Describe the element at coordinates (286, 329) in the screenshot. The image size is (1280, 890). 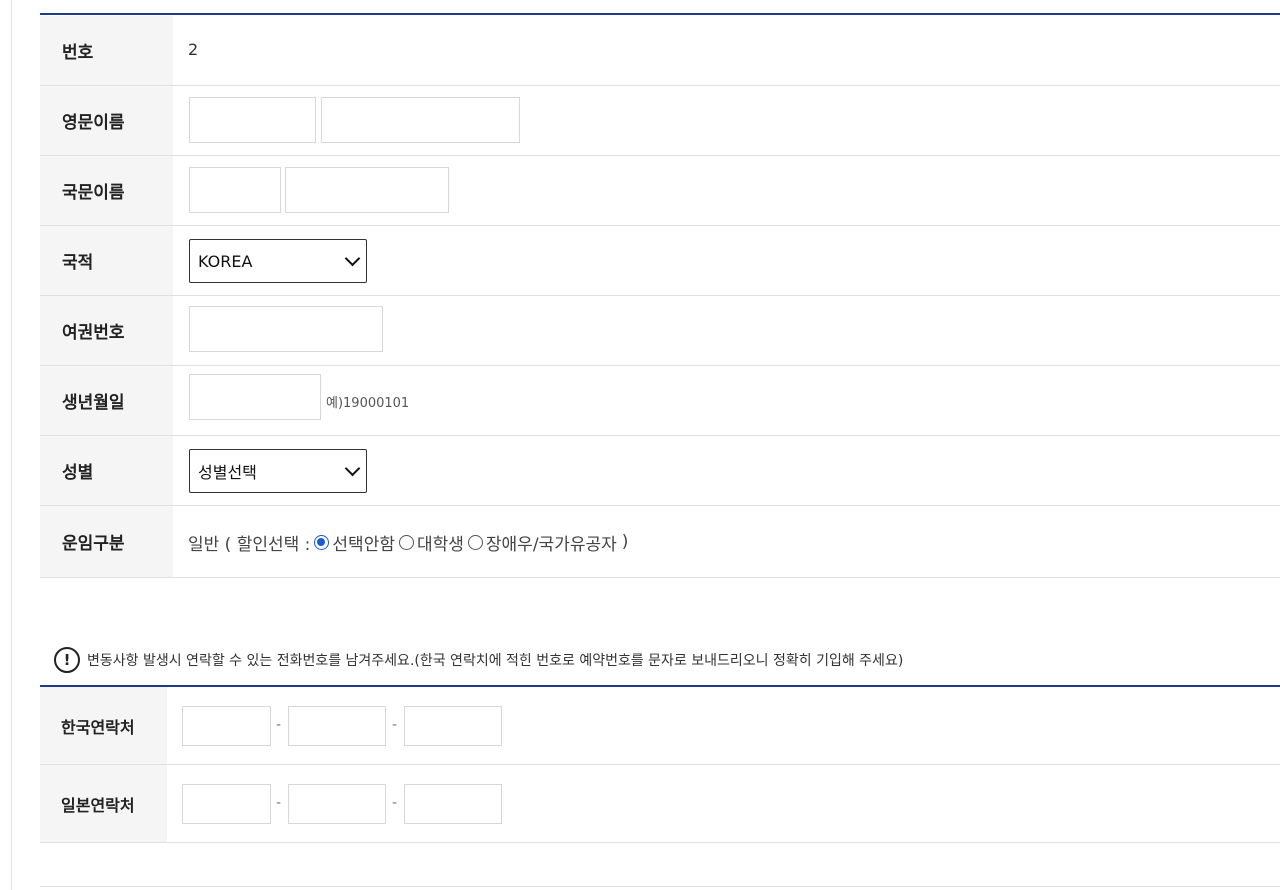
I see `passport-number-input` at that location.